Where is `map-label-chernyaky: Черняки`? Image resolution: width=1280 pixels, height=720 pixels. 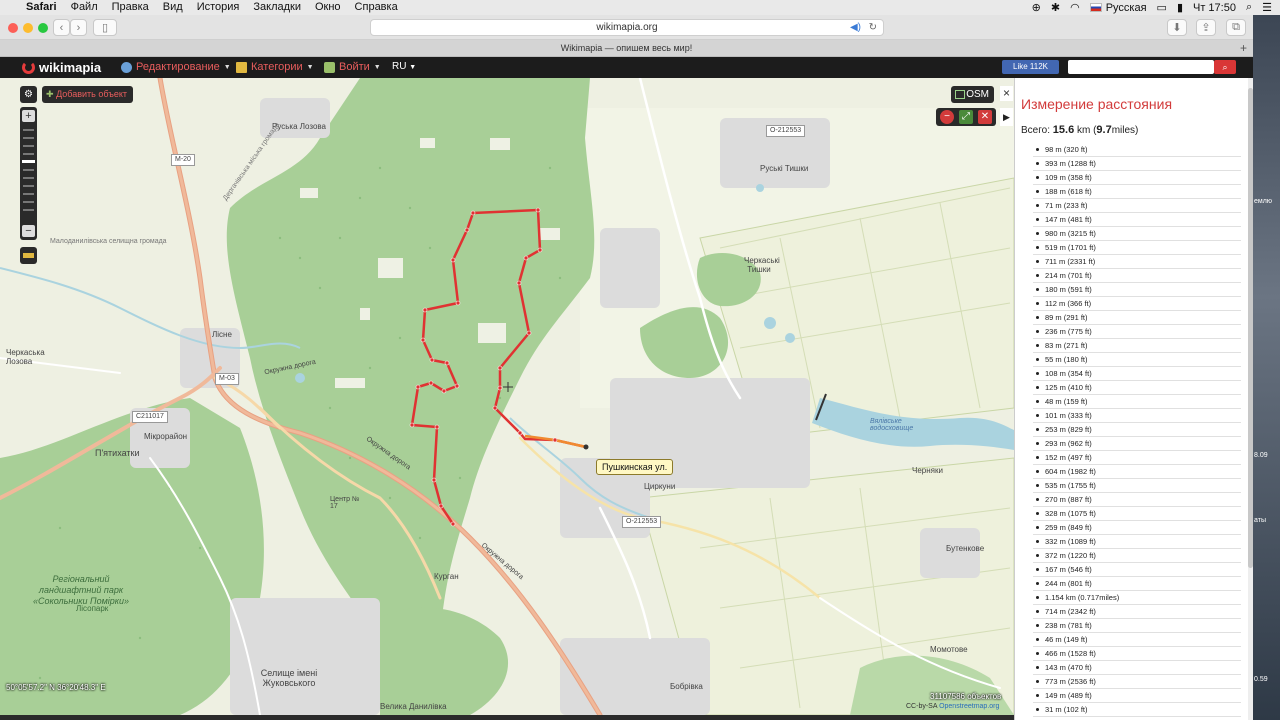
map-label-chernyaky: Черняки is located at coordinates (927, 470).